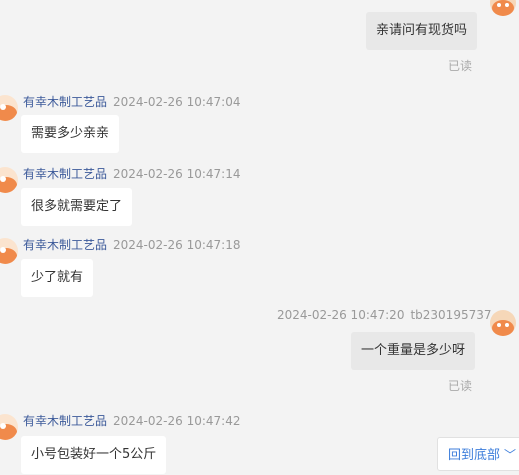  I want to click on back-to-bottom-button: 回到底部 ﹀, so click(478, 454).